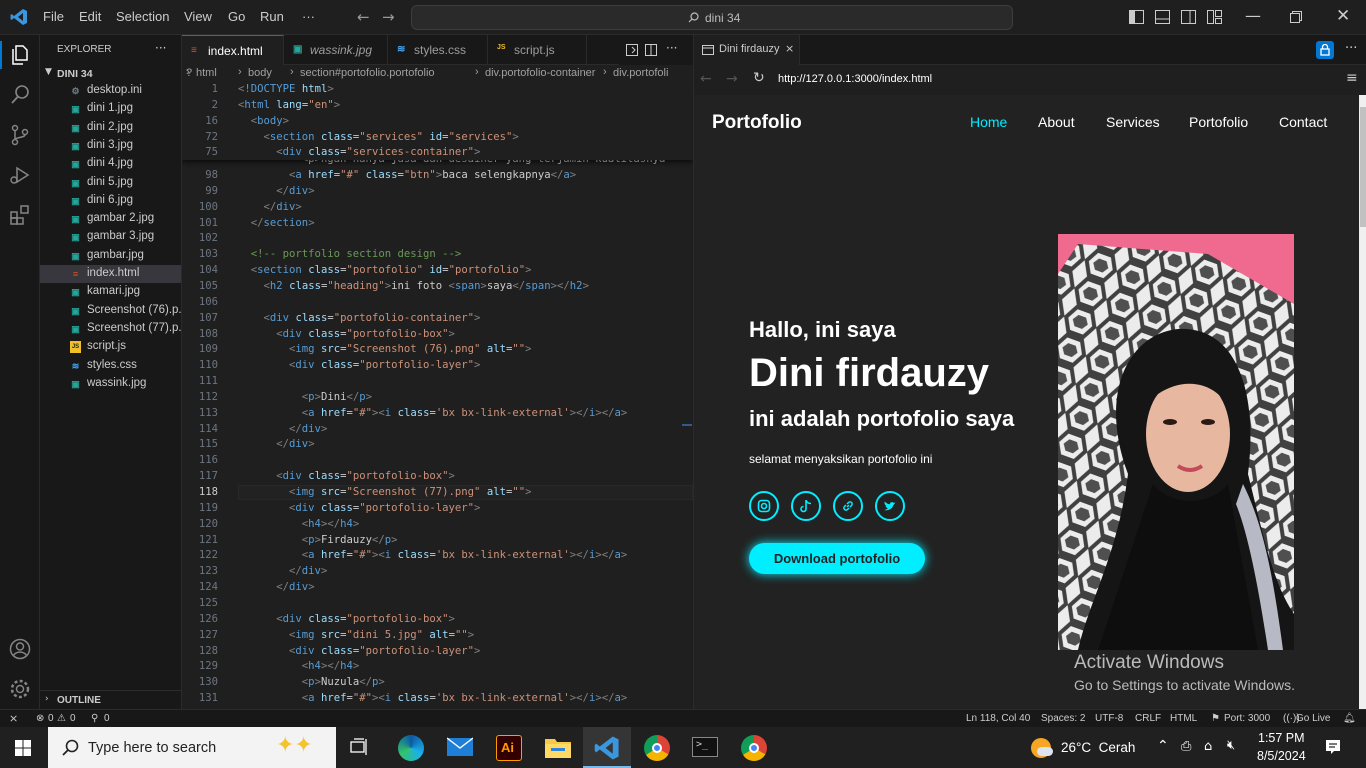 This screenshot has width=1366, height=768. Describe the element at coordinates (1056, 122) in the screenshot. I see `nav-about: About` at that location.